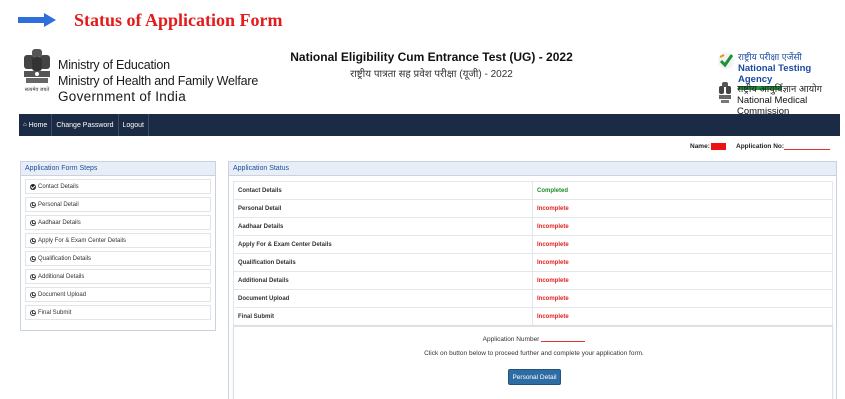 The image size is (845, 399). What do you see at coordinates (134, 125) in the screenshot?
I see `nav-logout: Logout` at bounding box center [134, 125].